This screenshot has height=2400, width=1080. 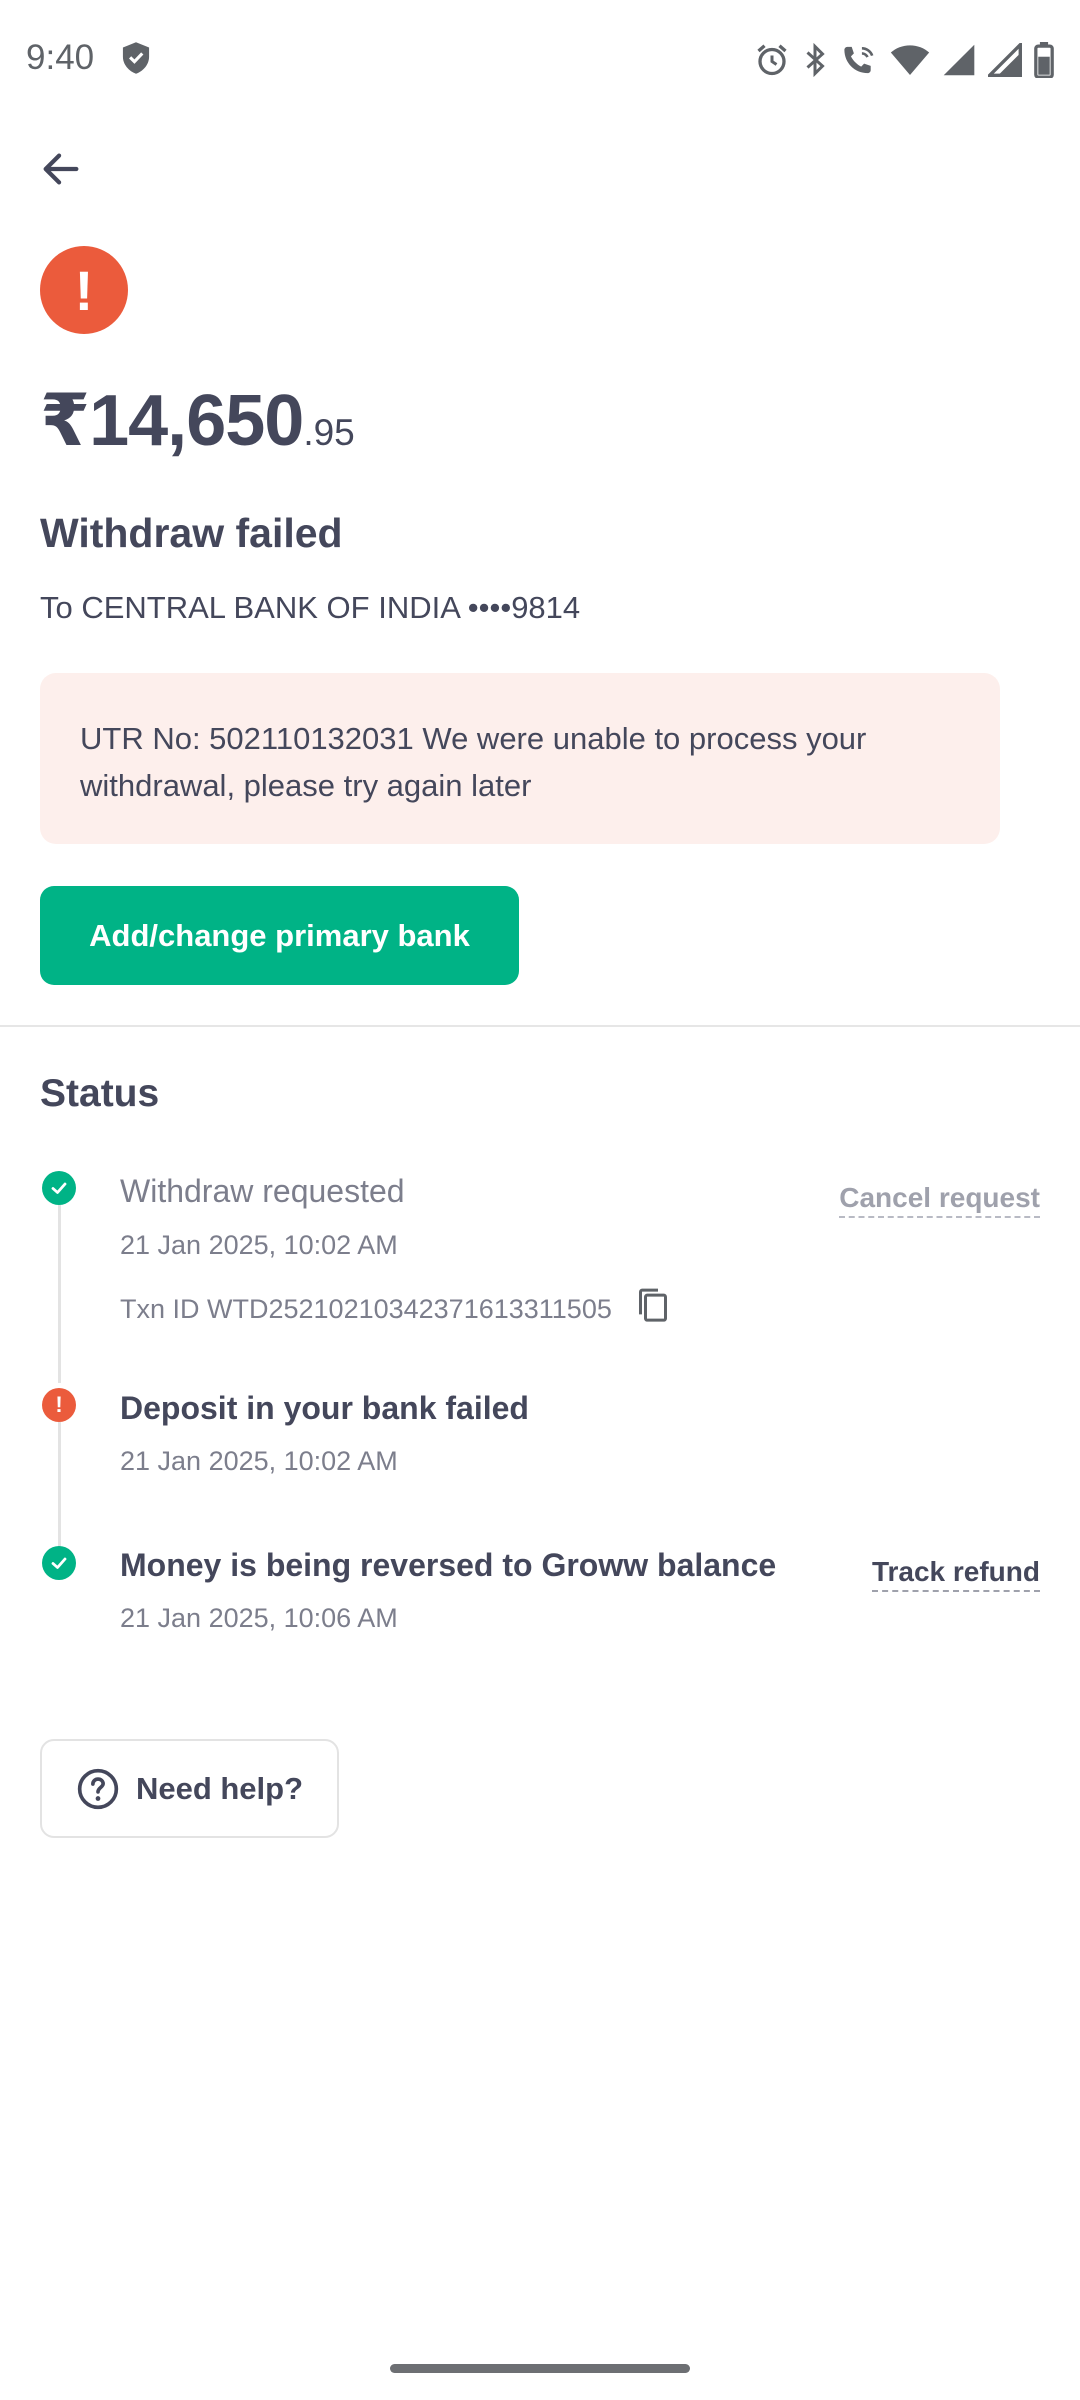 What do you see at coordinates (448, 1565) in the screenshot?
I see `step-title: Money is being reversed to Groww balance` at bounding box center [448, 1565].